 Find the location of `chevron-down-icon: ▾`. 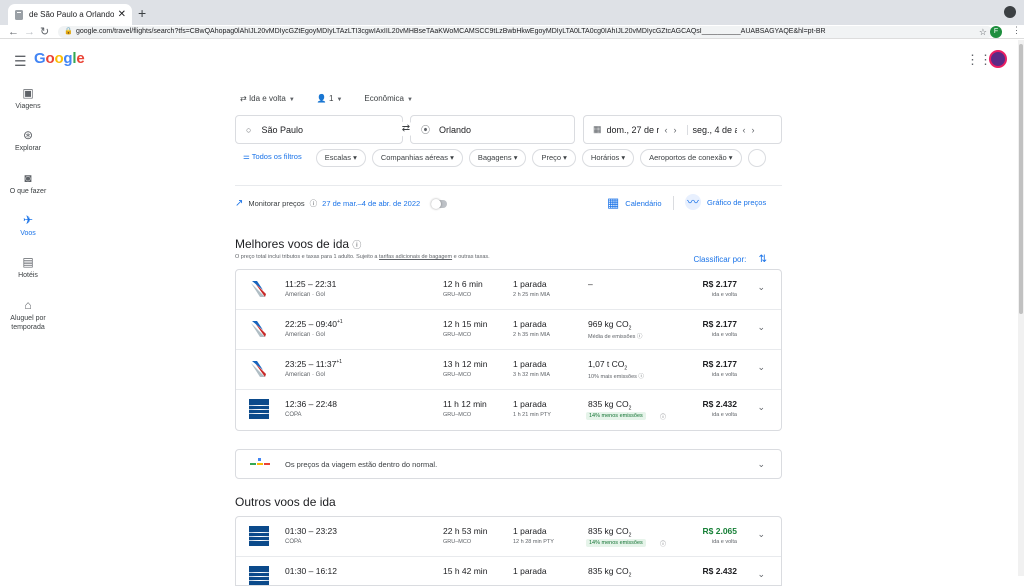

chevron-down-icon: ▾ is located at coordinates (515, 157).